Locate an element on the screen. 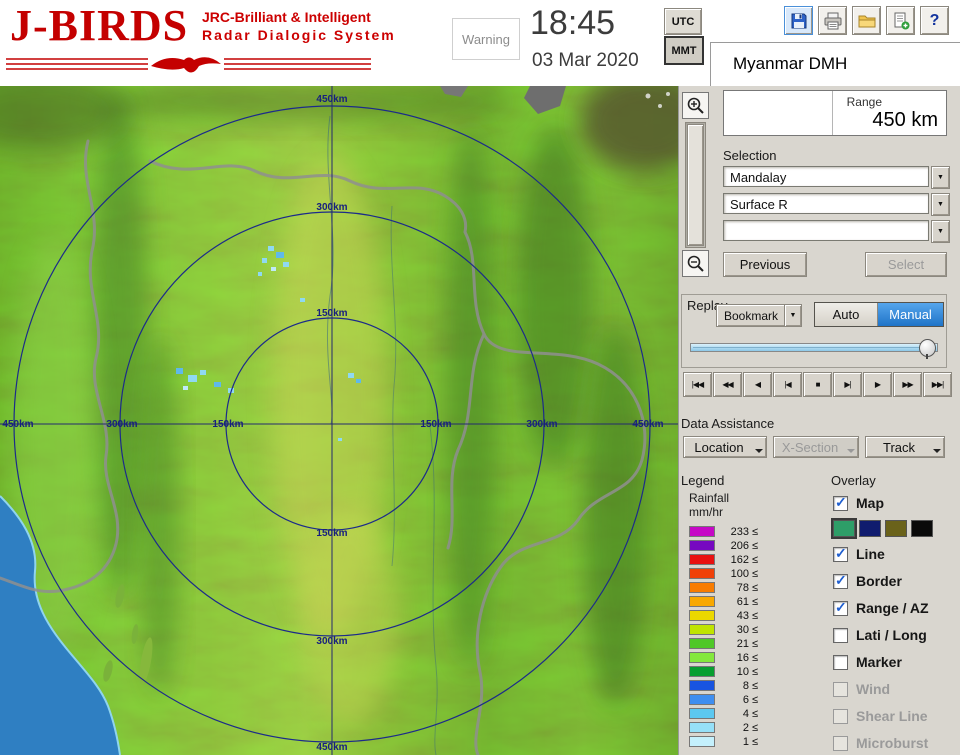 Image resolution: width=960 pixels, height=755 pixels. track-button: Track is located at coordinates (905, 447).